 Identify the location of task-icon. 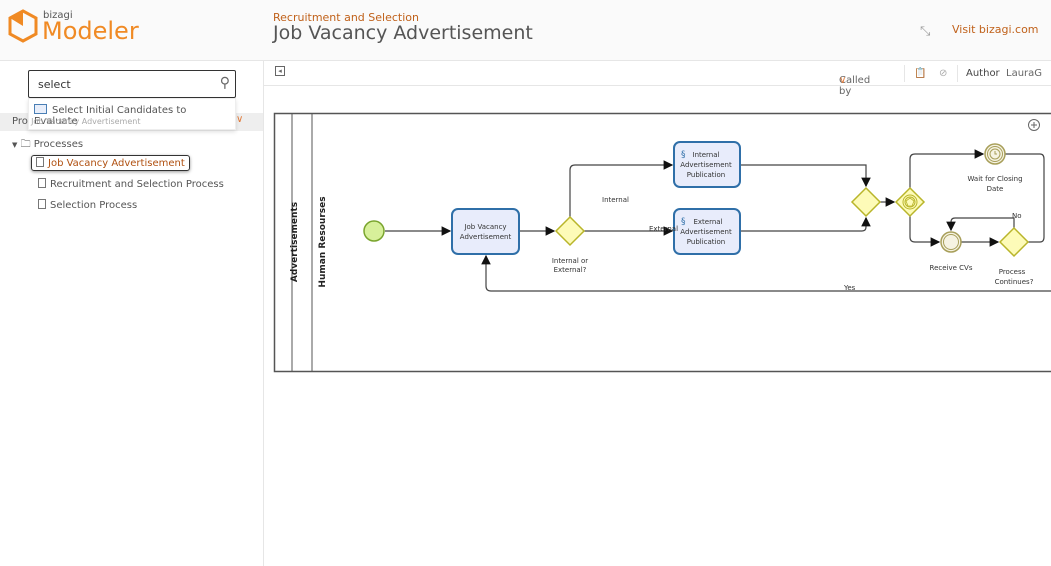
(40, 109).